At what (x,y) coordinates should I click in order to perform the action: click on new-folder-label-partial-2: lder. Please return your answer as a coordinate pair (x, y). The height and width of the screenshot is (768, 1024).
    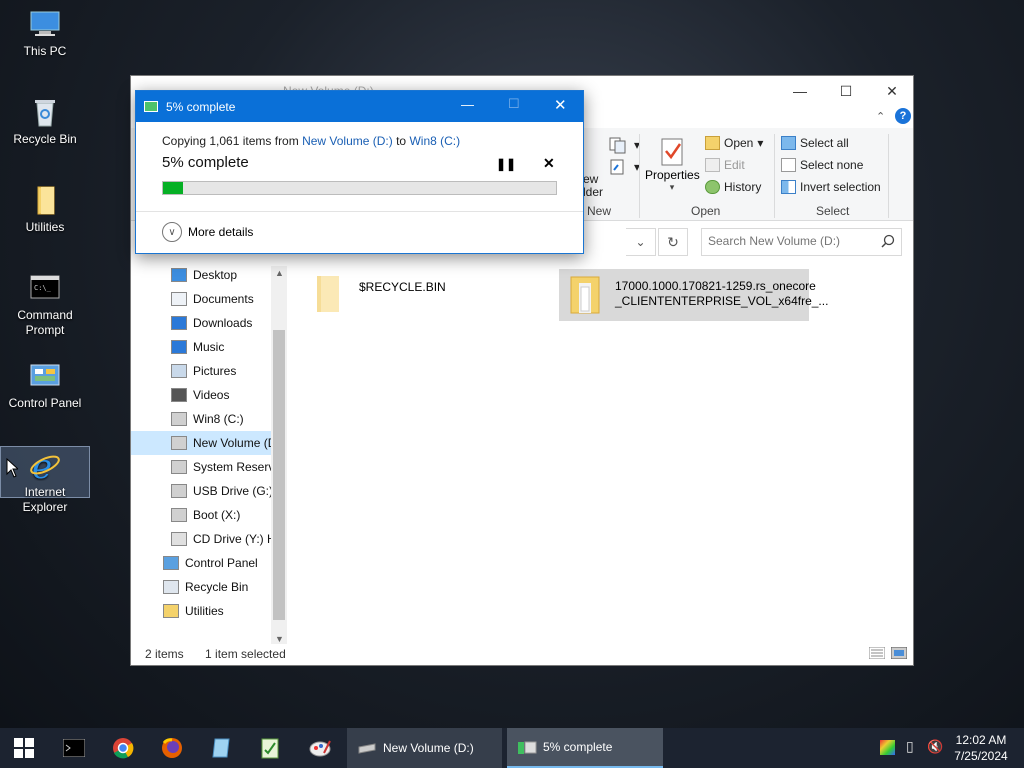
    Looking at the image, I should click on (593, 192).